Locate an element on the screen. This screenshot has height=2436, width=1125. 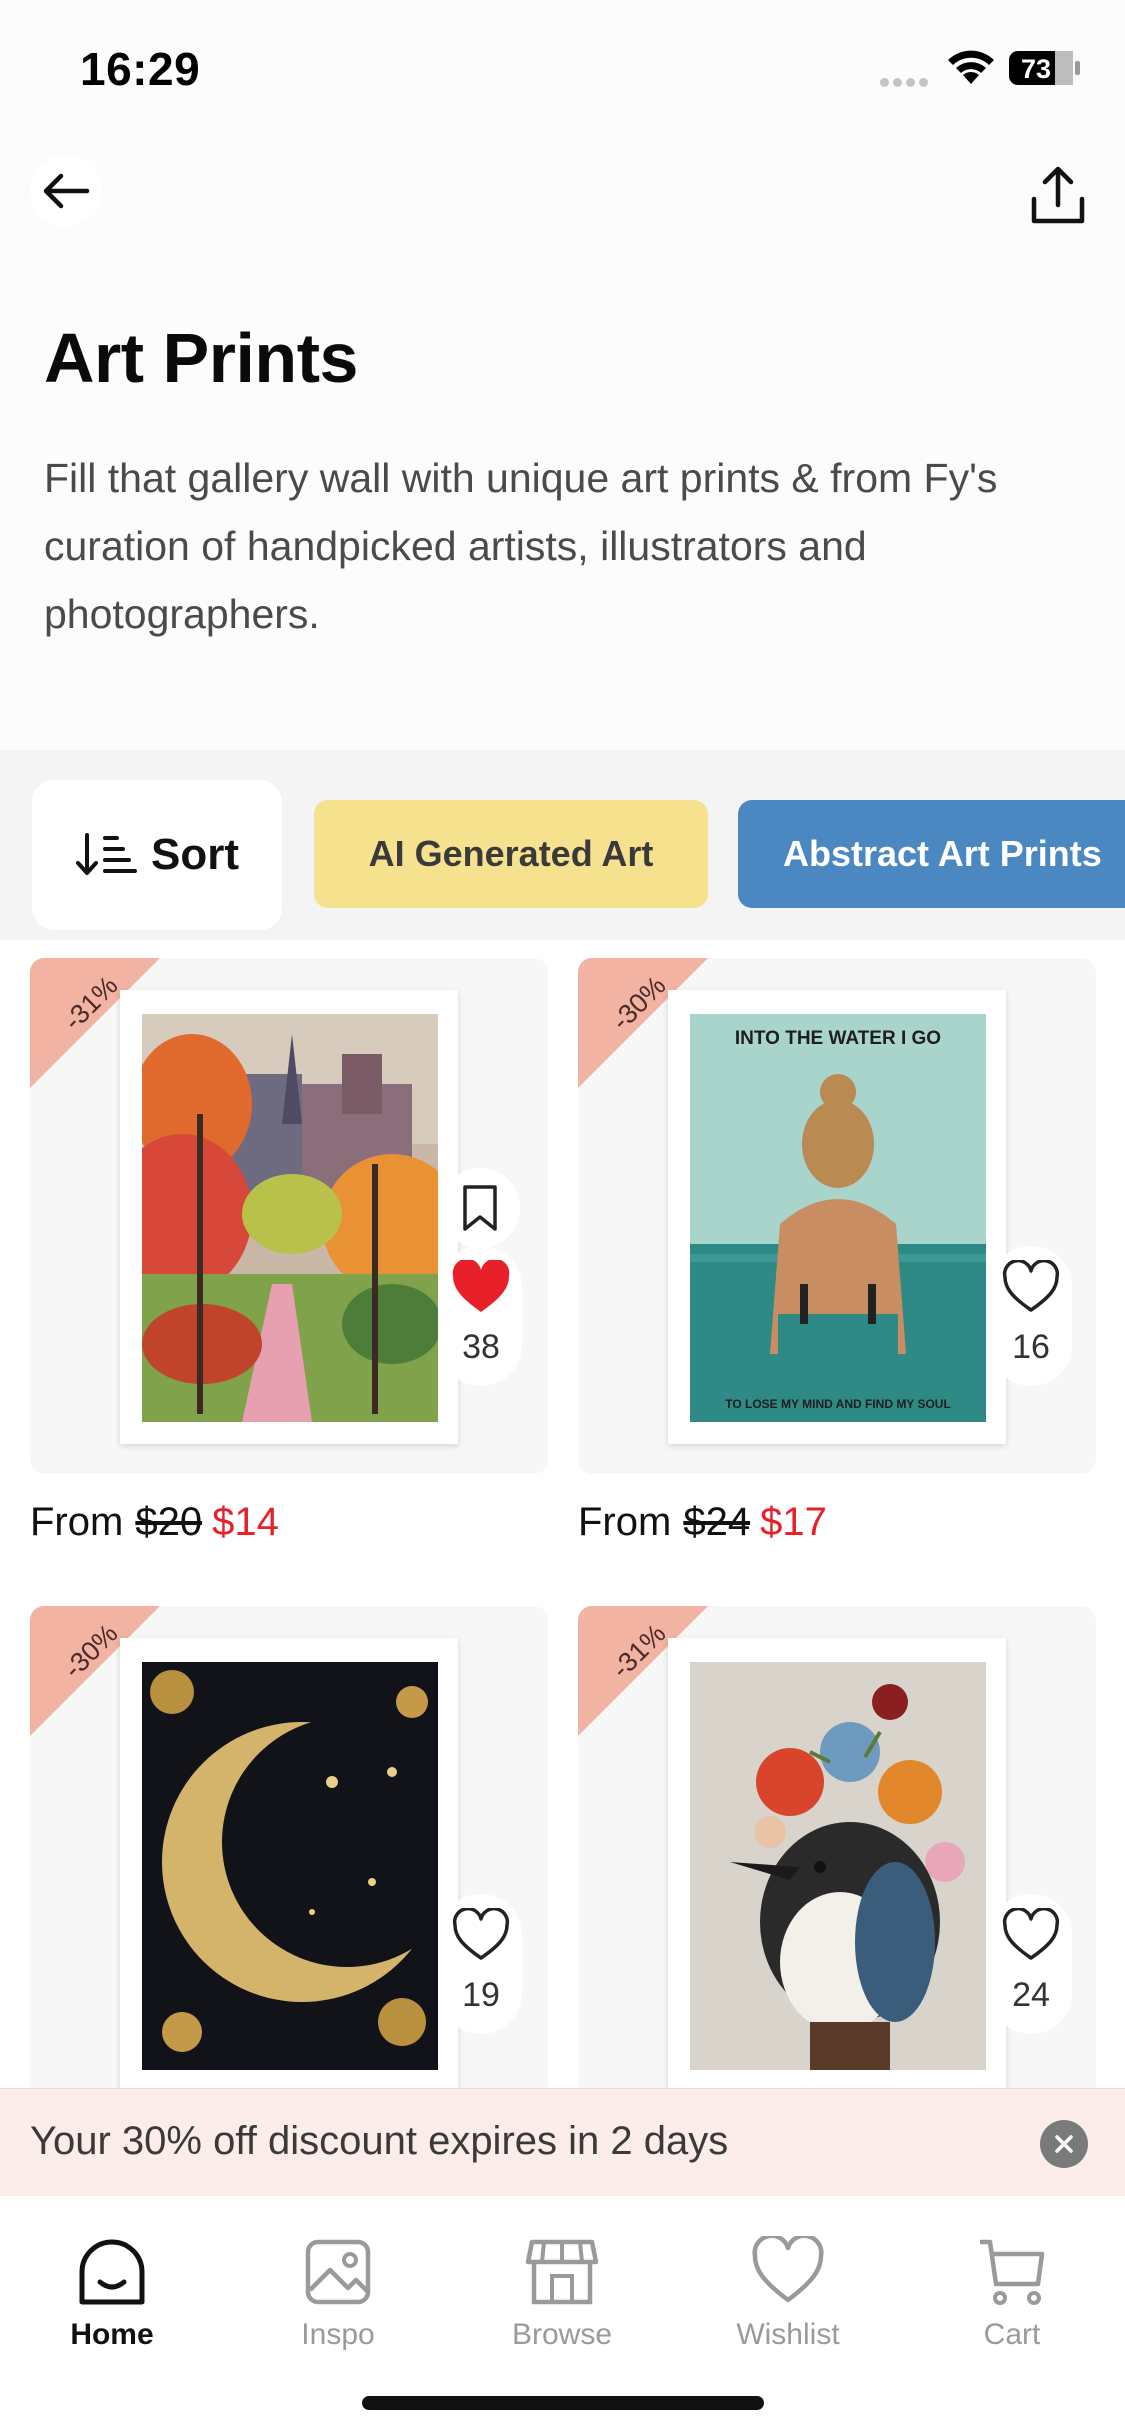
like-count: 38 is located at coordinates (481, 1347).